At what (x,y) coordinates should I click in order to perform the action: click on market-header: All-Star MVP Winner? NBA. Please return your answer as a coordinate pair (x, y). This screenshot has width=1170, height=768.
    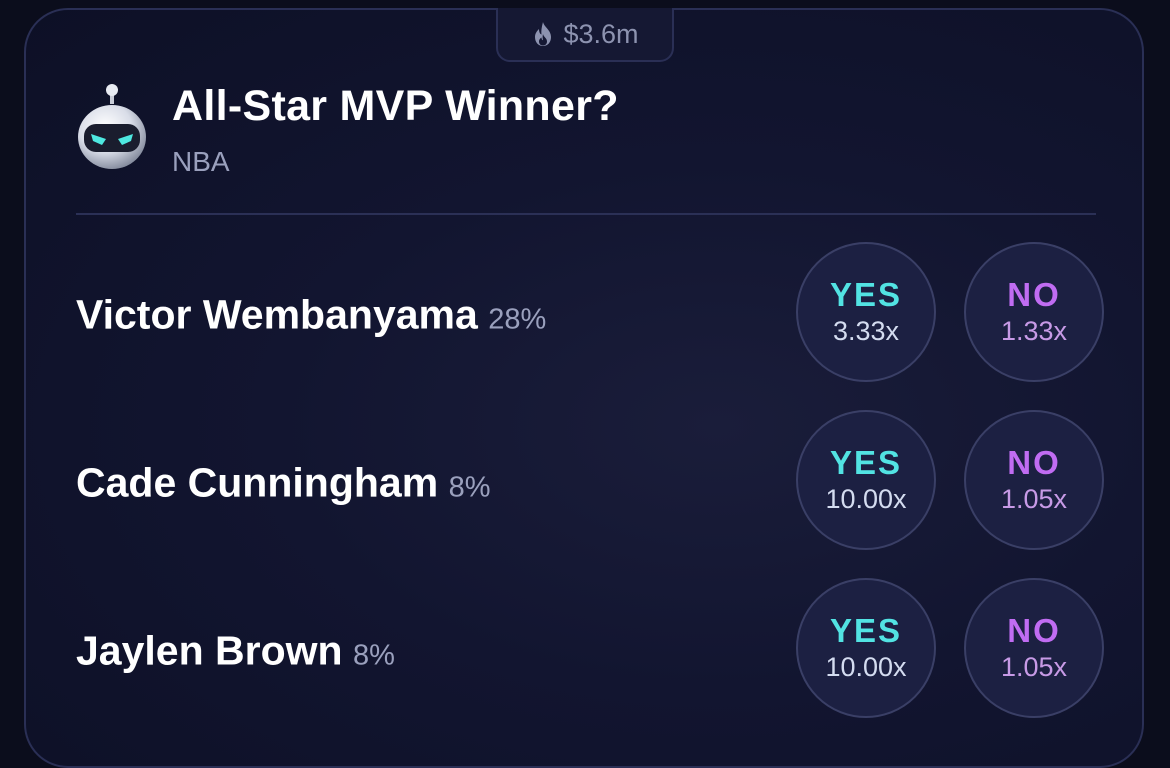
    Looking at the image, I should click on (347, 130).